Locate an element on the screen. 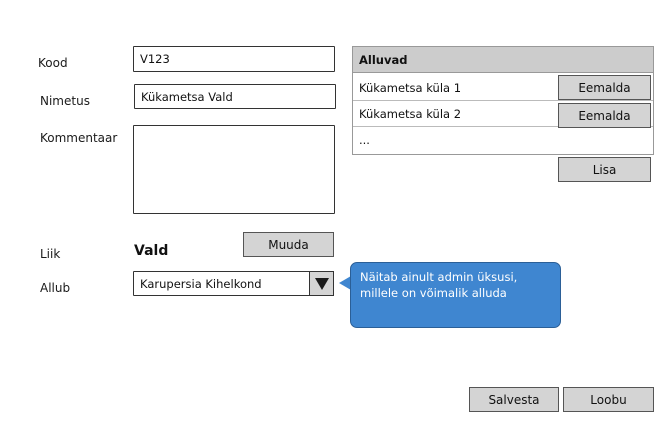 This screenshot has height=439, width=663. lisa-button: Lisa is located at coordinates (604, 169).